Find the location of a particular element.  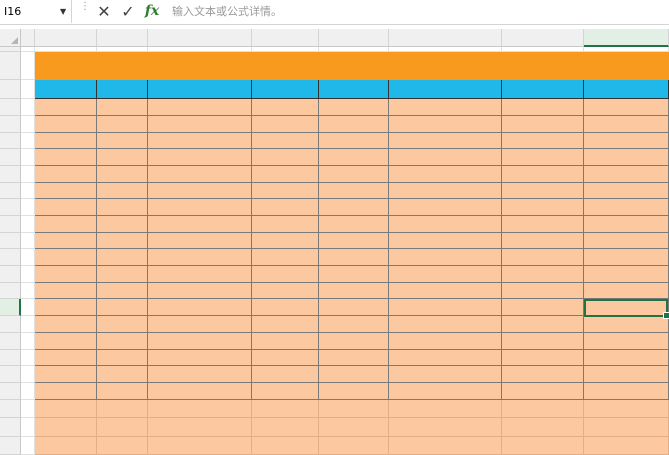

select-all-button is located at coordinates (10, 38).